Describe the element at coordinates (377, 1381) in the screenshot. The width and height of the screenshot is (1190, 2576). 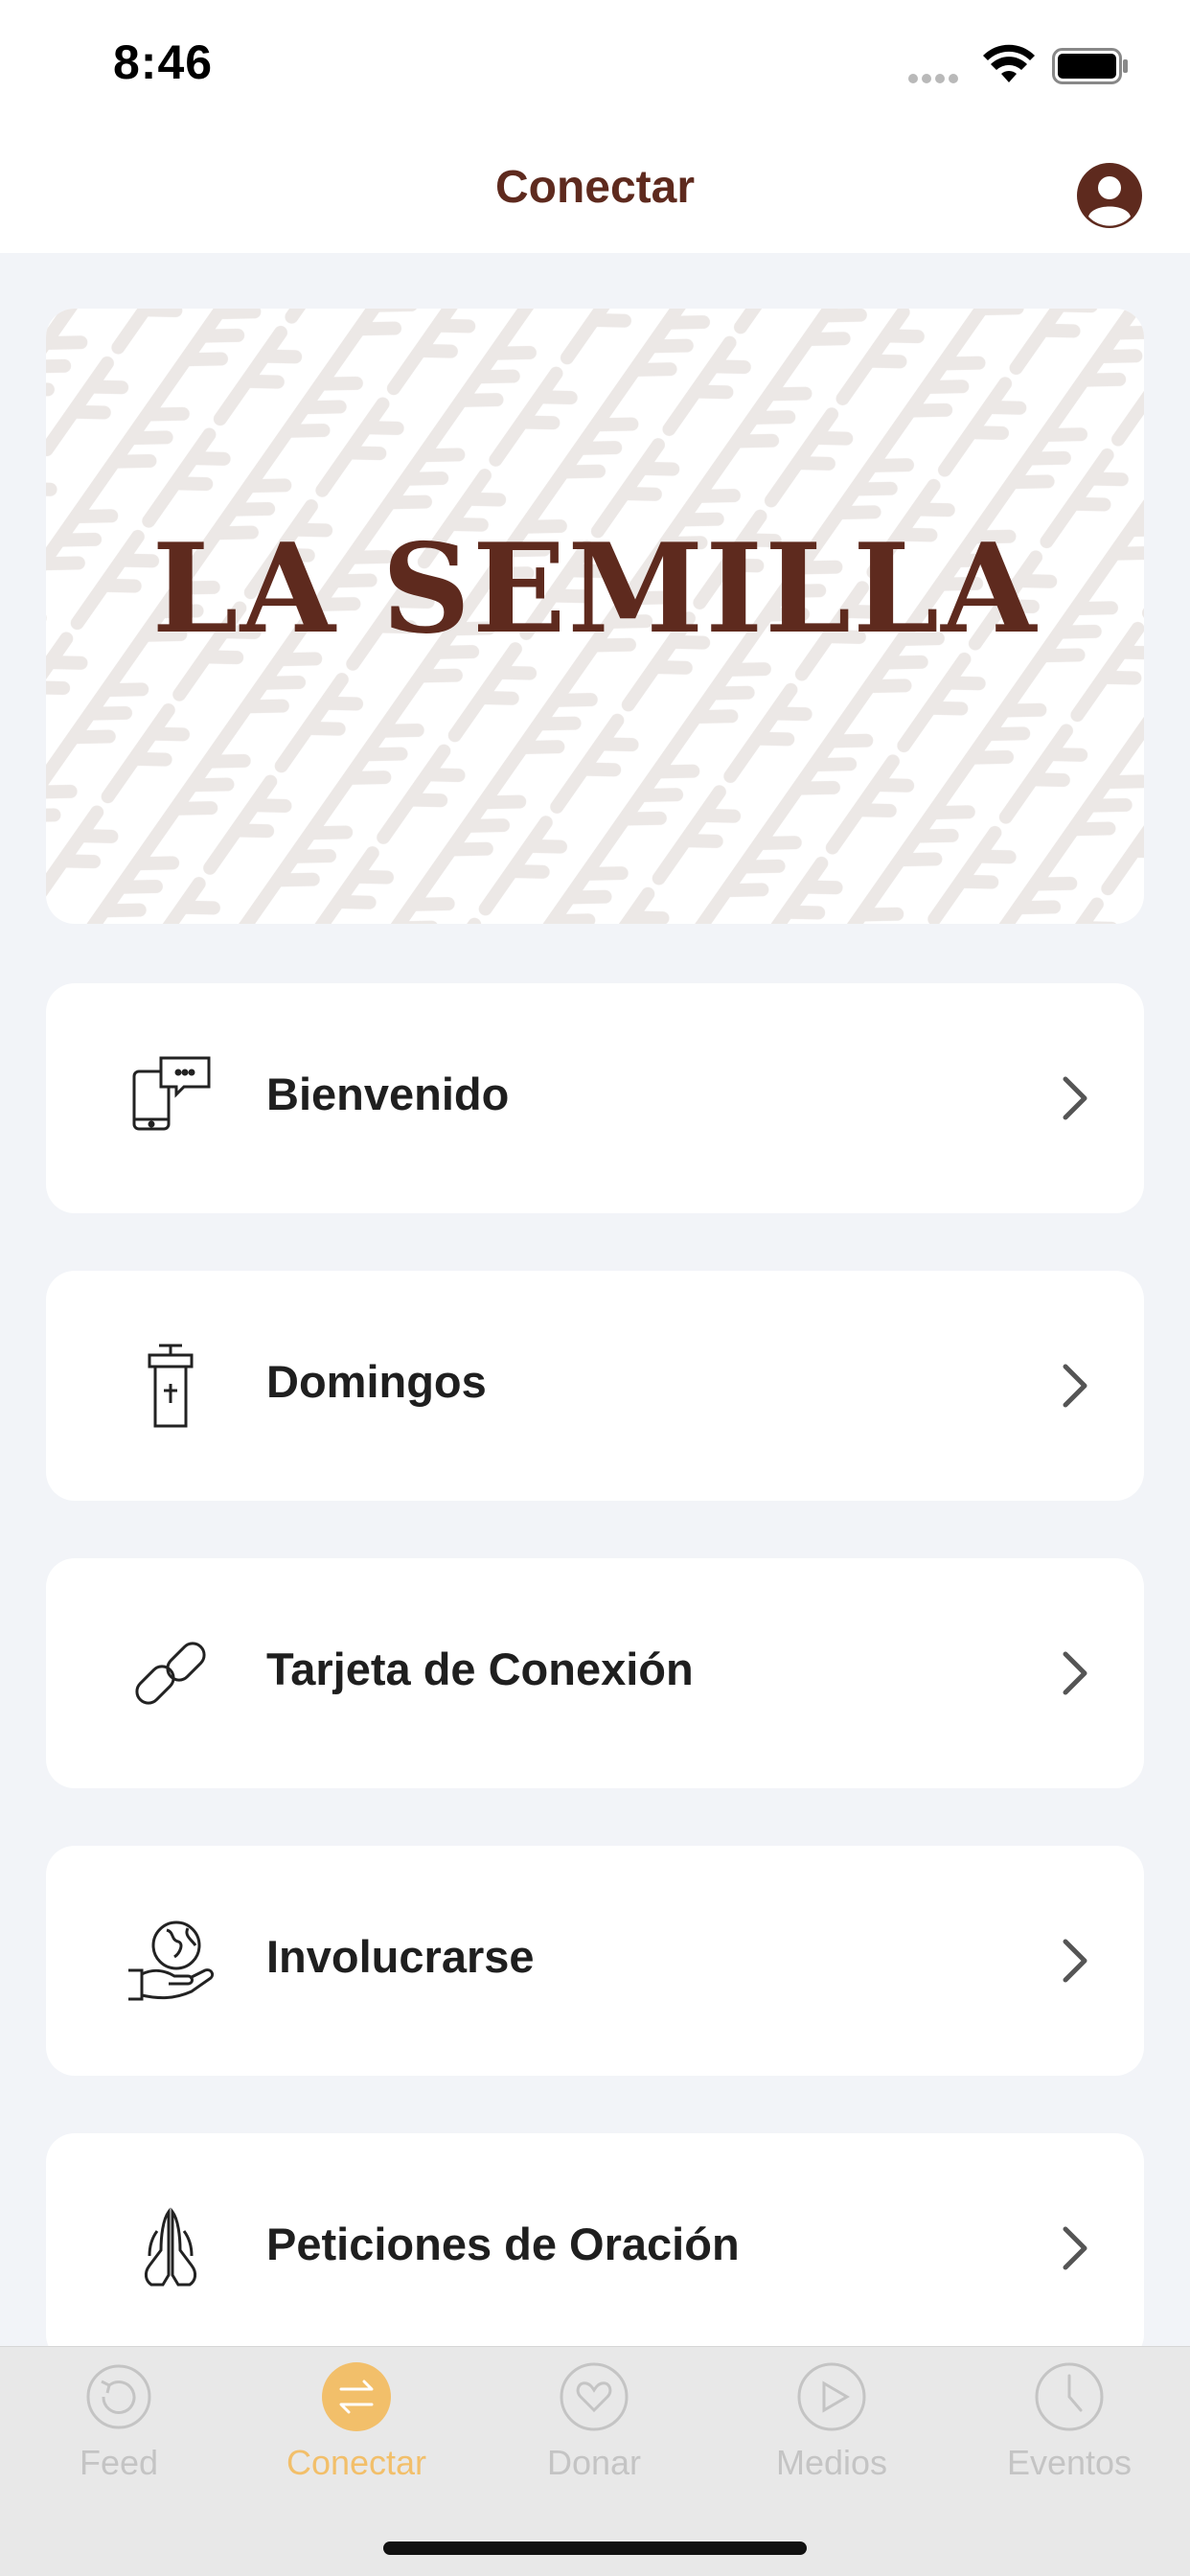
I see `menu-item-label: Domingos` at that location.